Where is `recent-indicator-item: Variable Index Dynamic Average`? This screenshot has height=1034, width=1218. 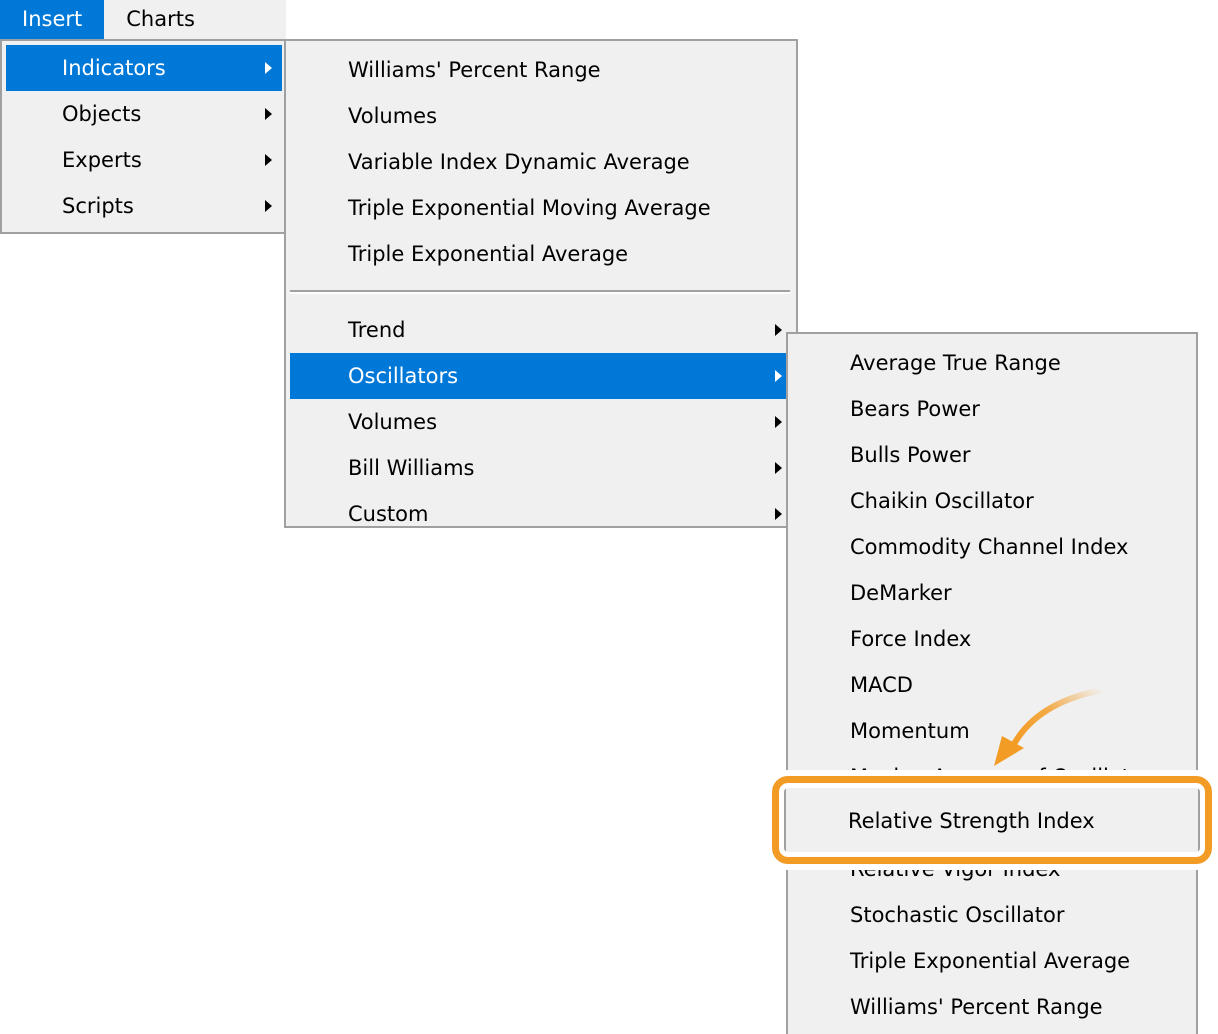
recent-indicator-item: Variable Index Dynamic Average is located at coordinates (541, 162).